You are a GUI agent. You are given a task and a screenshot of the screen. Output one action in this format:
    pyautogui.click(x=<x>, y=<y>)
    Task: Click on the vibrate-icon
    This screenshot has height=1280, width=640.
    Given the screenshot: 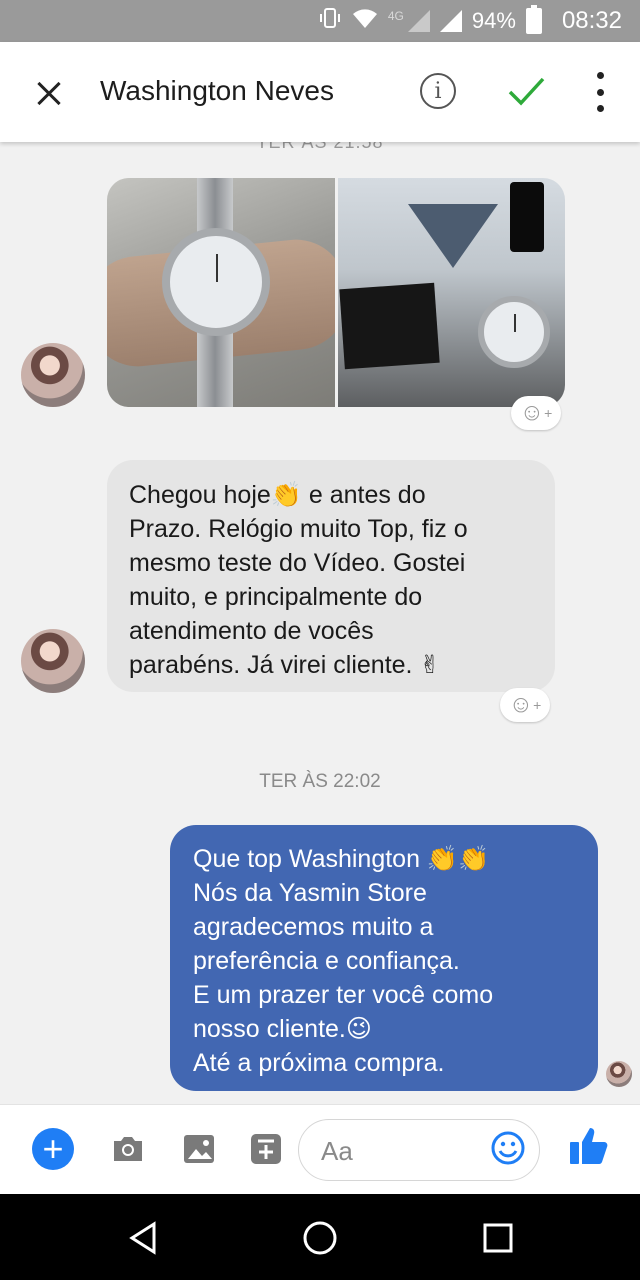 What is the action you would take?
    pyautogui.click(x=330, y=21)
    